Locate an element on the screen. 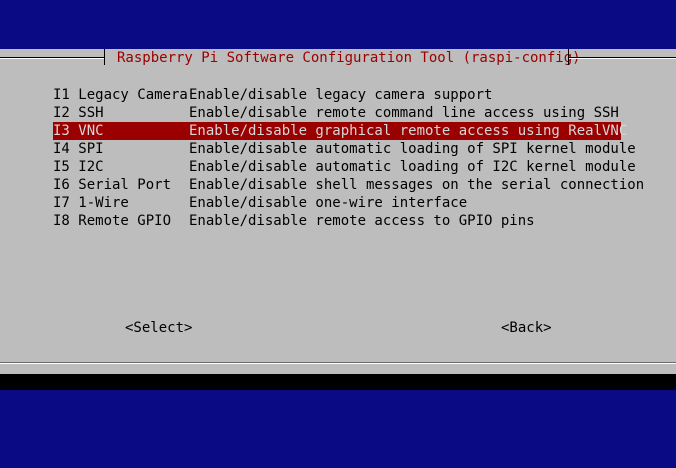 This screenshot has height=468, width=676. menu-item-key: I7 1-Wire is located at coordinates (91, 203).